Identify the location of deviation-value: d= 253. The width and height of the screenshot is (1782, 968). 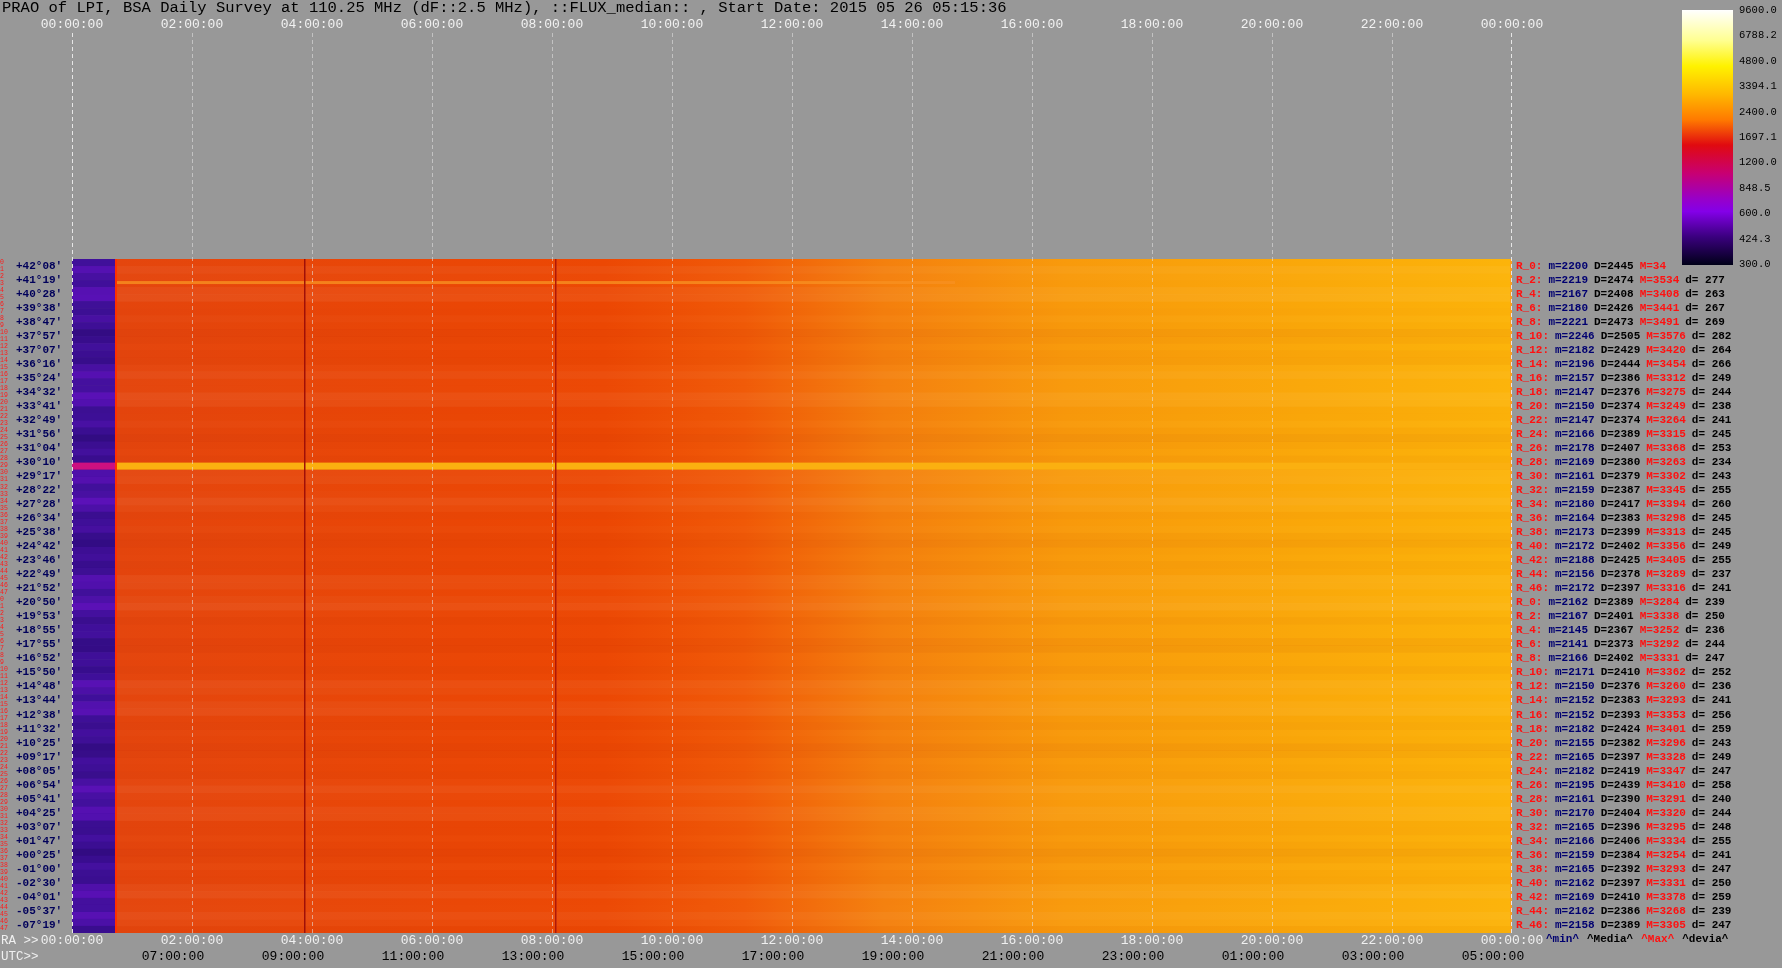
(1711, 448).